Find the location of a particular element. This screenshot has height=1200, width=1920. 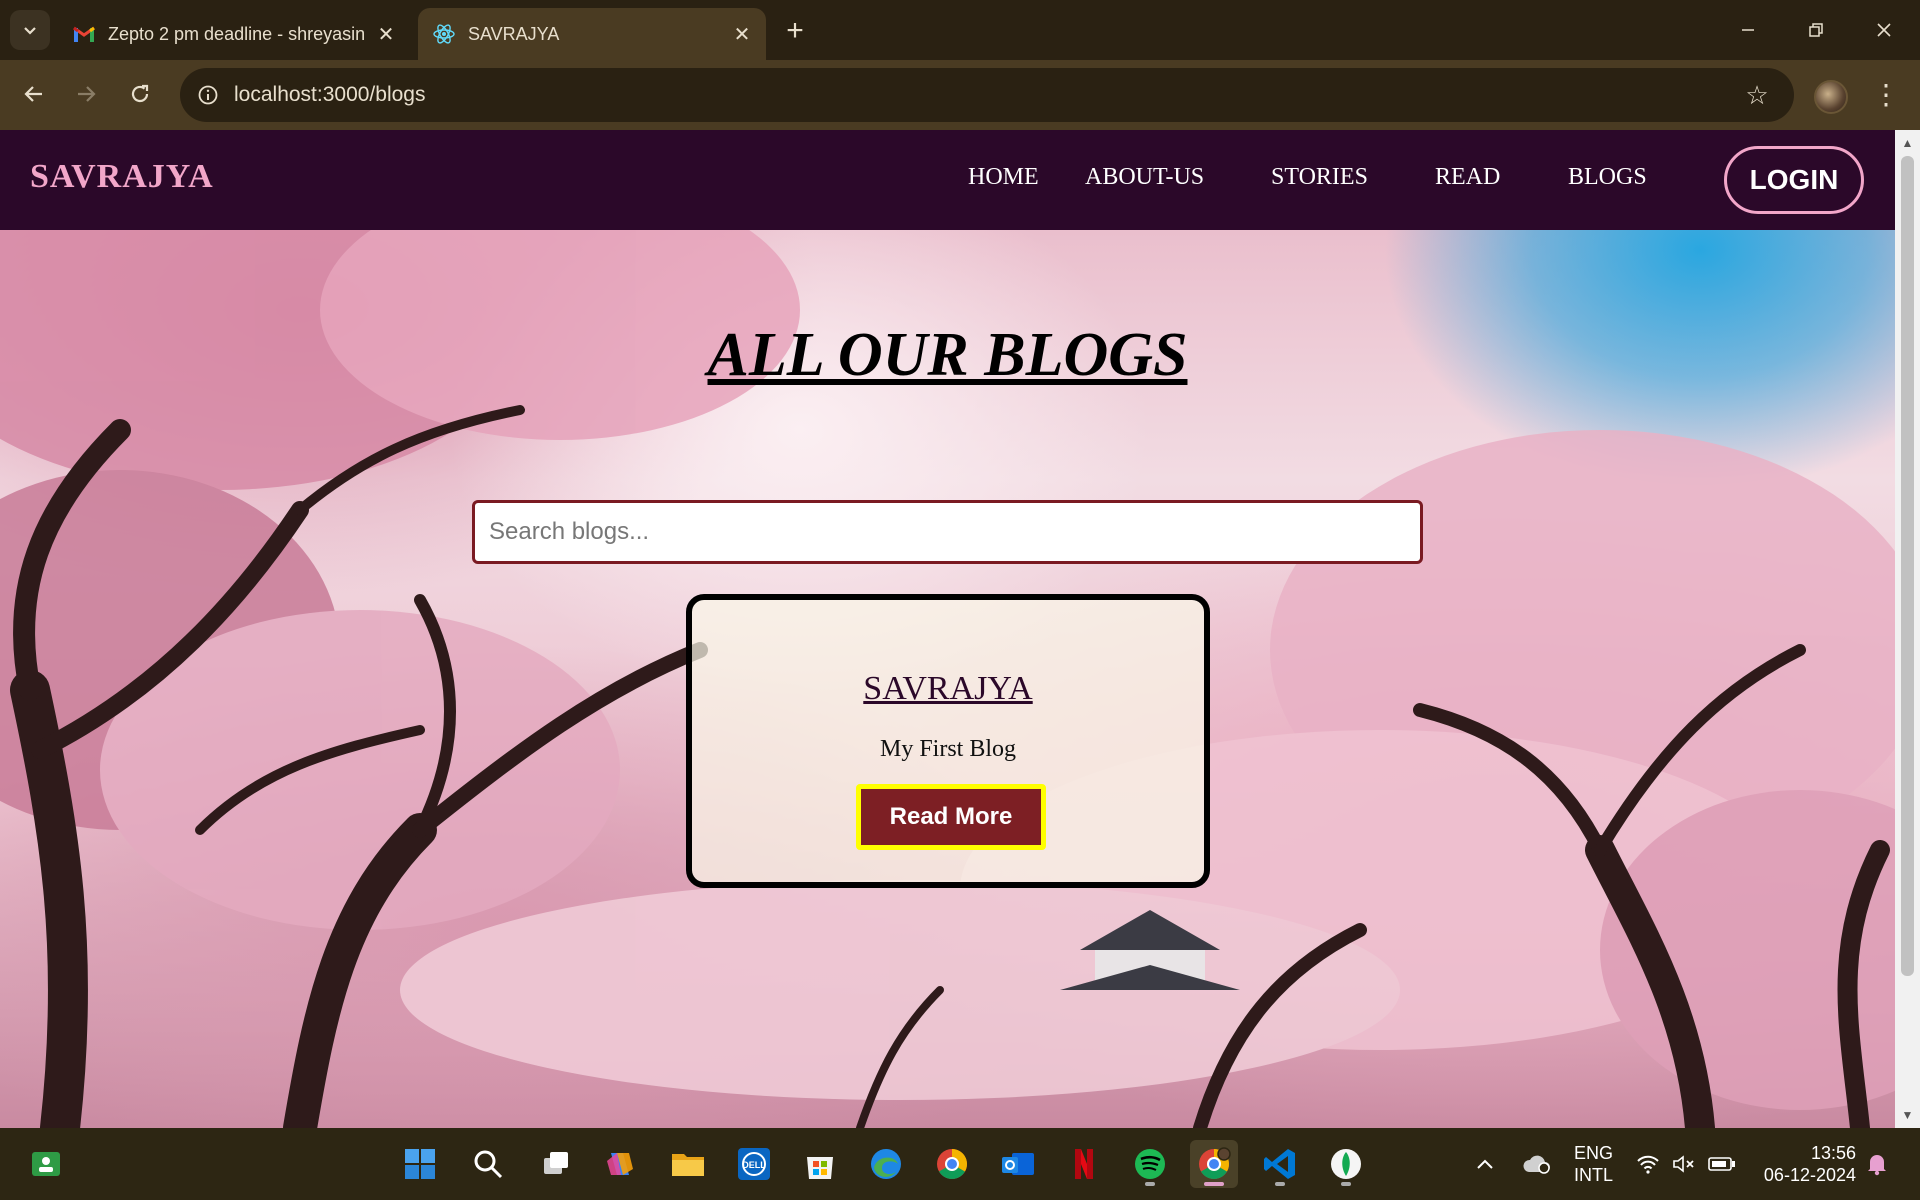

edge-icon is located at coordinates (886, 1164).